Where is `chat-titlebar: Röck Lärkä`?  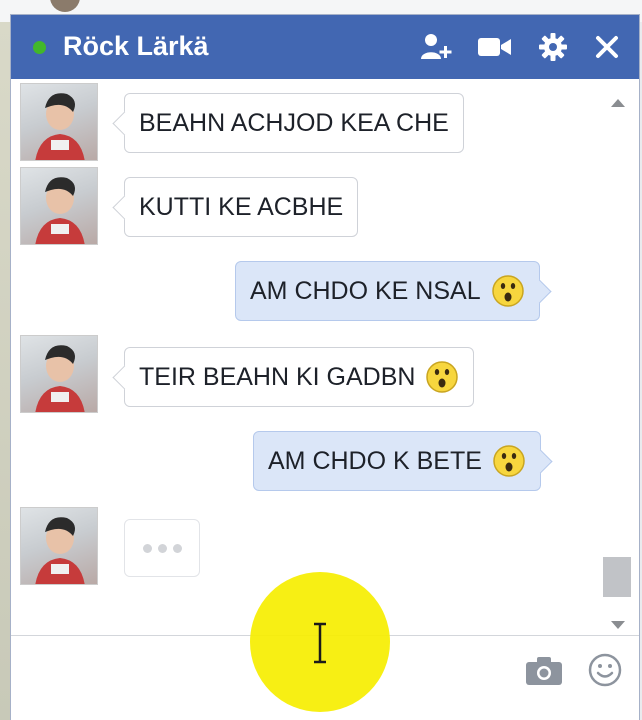 chat-titlebar: Röck Lärkä is located at coordinates (325, 47).